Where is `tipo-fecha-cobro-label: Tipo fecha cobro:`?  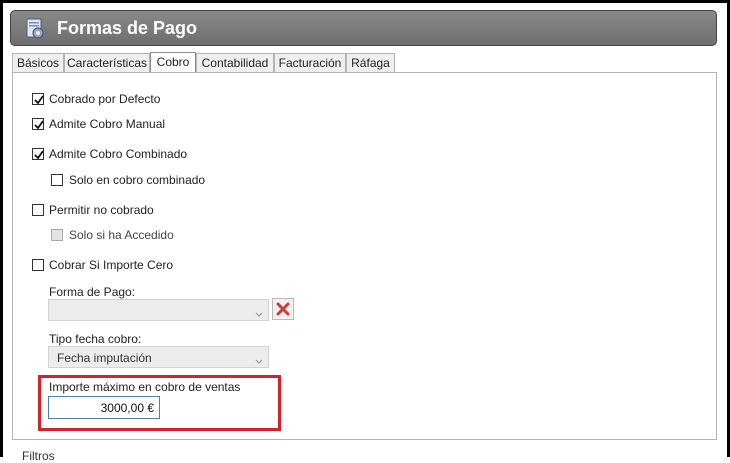 tipo-fecha-cobro-label: Tipo fecha cobro: is located at coordinates (95, 339).